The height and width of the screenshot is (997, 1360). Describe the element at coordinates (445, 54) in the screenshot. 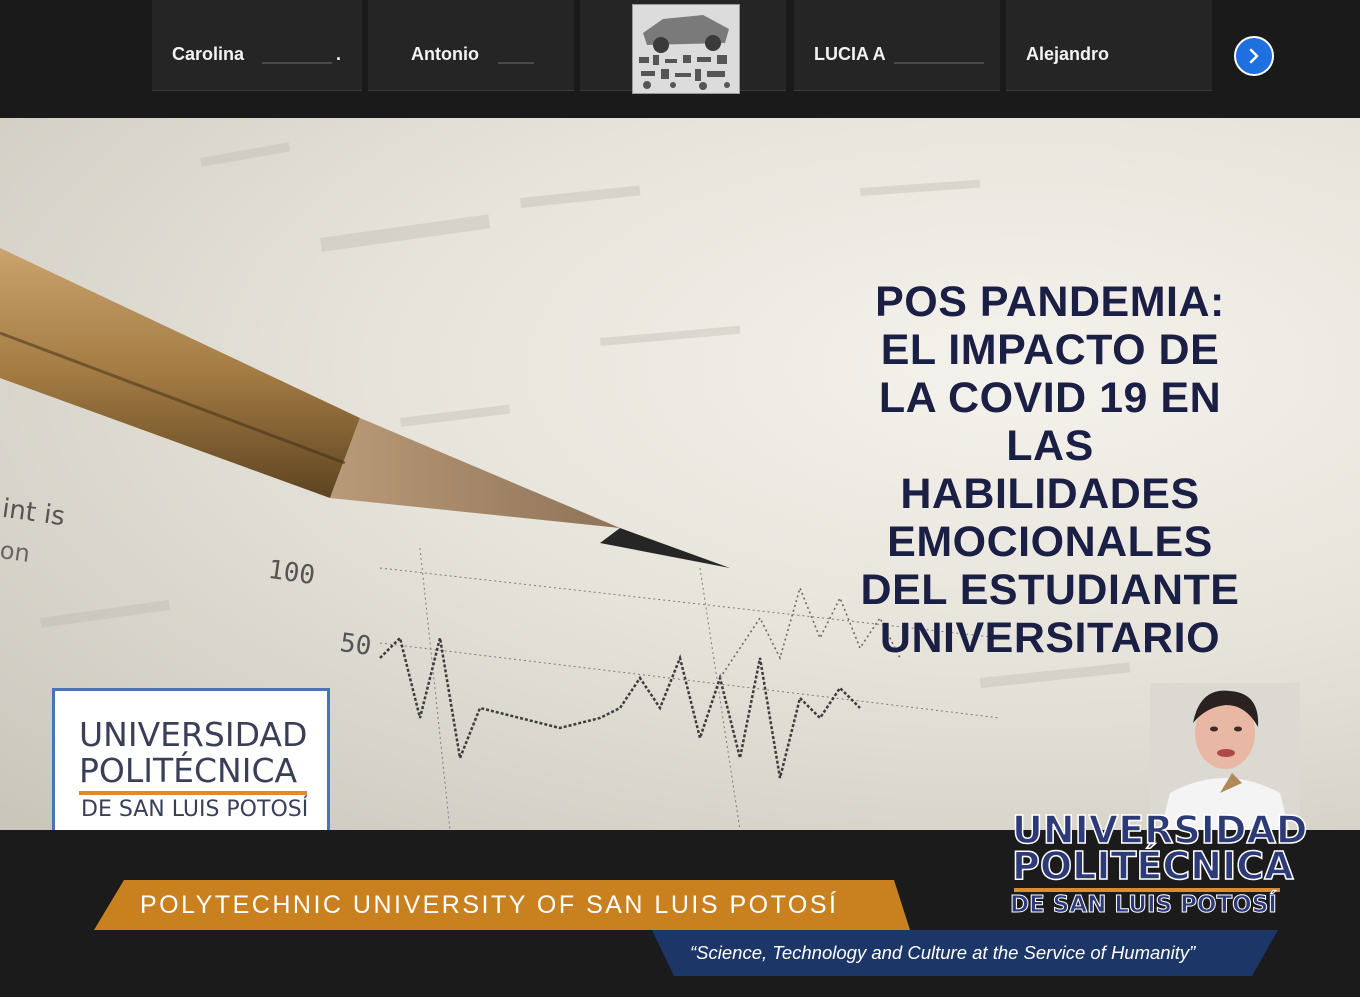

I see `participant-name: Antonio` at that location.